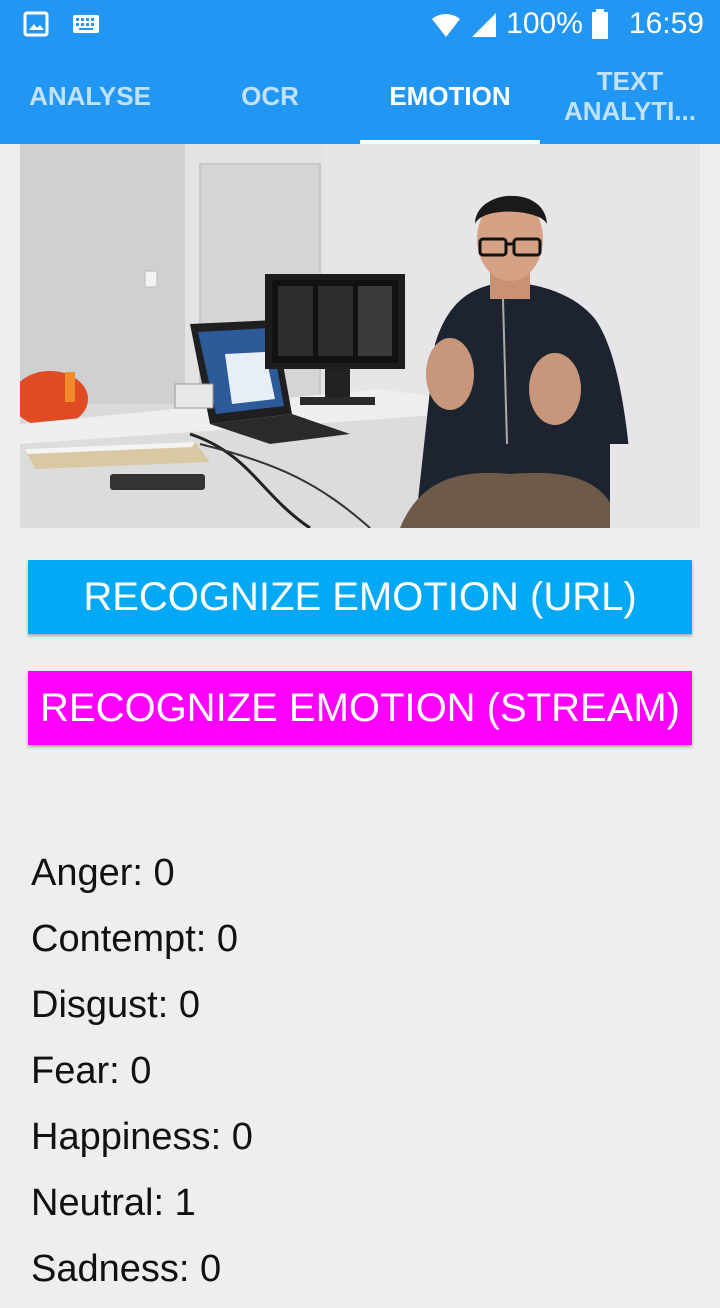 The height and width of the screenshot is (1308, 720). I want to click on result-contempt: Contempt: 0, so click(135, 939).